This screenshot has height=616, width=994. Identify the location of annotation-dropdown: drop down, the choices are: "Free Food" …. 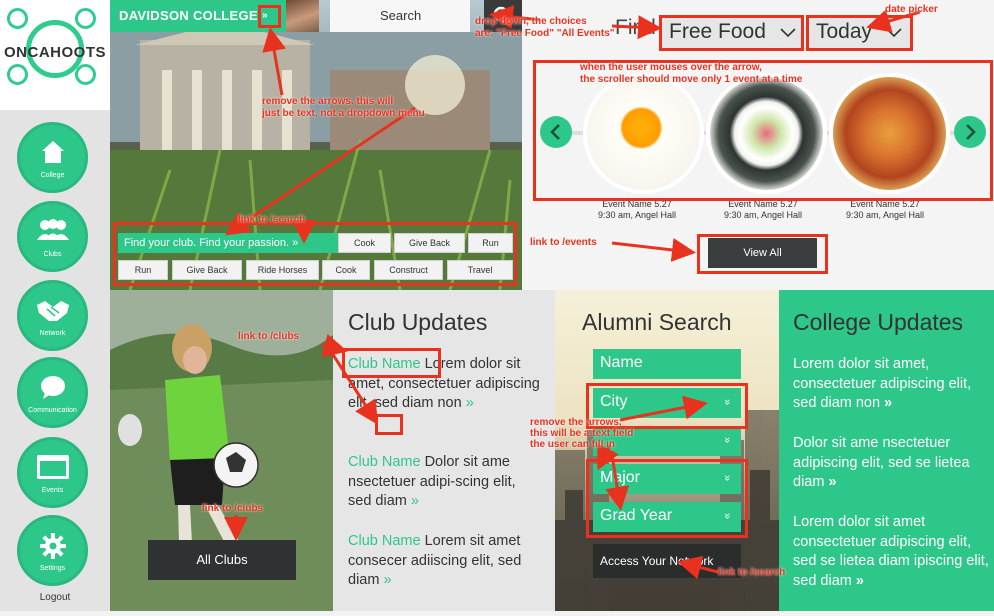
(545, 27).